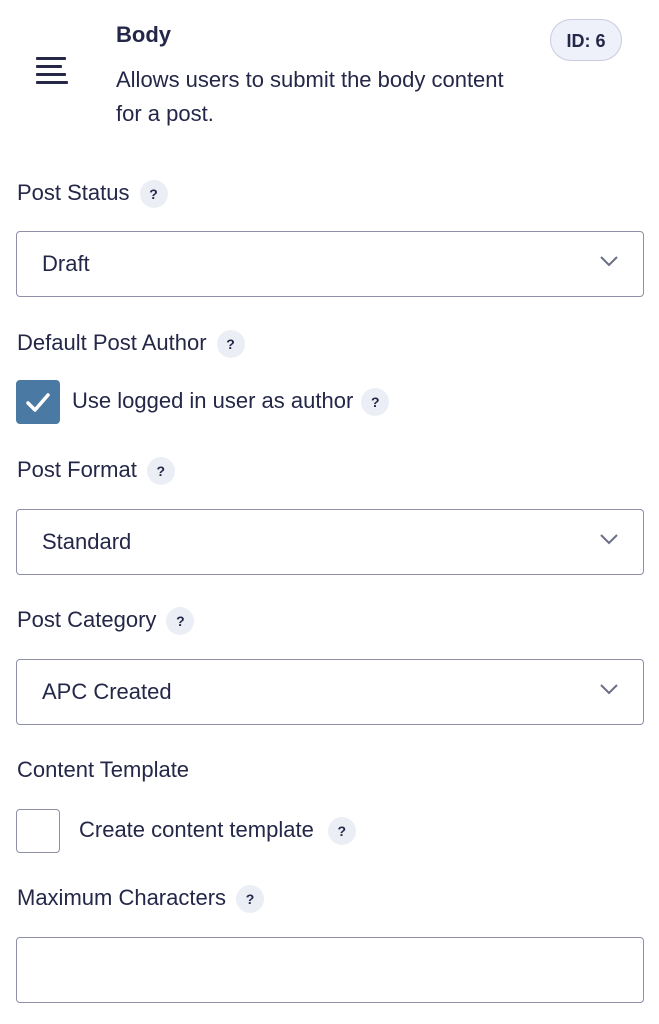 The image size is (659, 1024). What do you see at coordinates (586, 40) in the screenshot?
I see `field-id-badge: ID: 6` at bounding box center [586, 40].